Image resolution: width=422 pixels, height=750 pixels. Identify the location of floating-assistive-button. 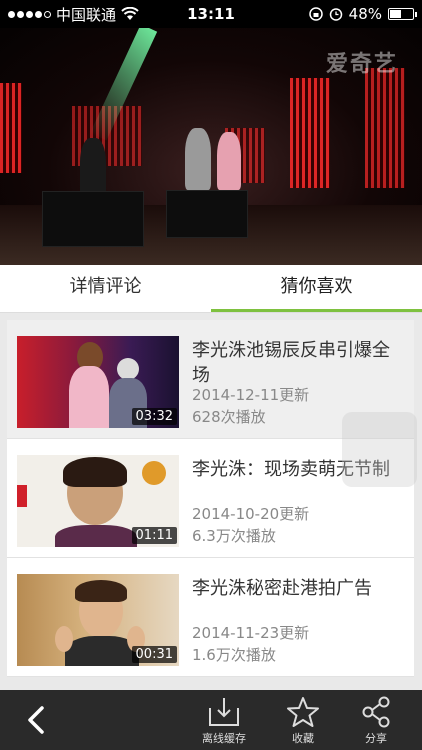
(379, 449).